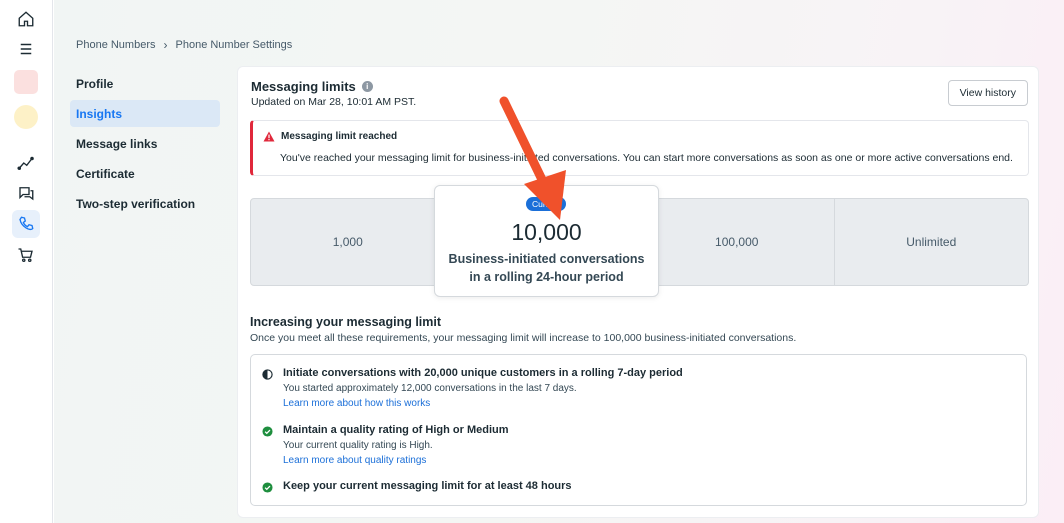 This screenshot has height=523, width=1064. What do you see at coordinates (26, 193) in the screenshot?
I see `chat-icon` at bounding box center [26, 193].